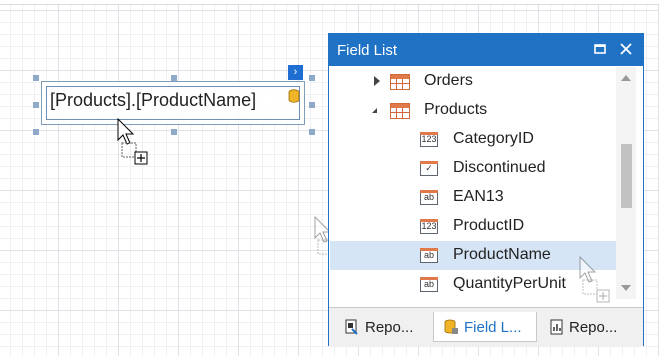  Describe the element at coordinates (509, 283) in the screenshot. I see `tree-item-label: QuantityPerUnit` at that location.